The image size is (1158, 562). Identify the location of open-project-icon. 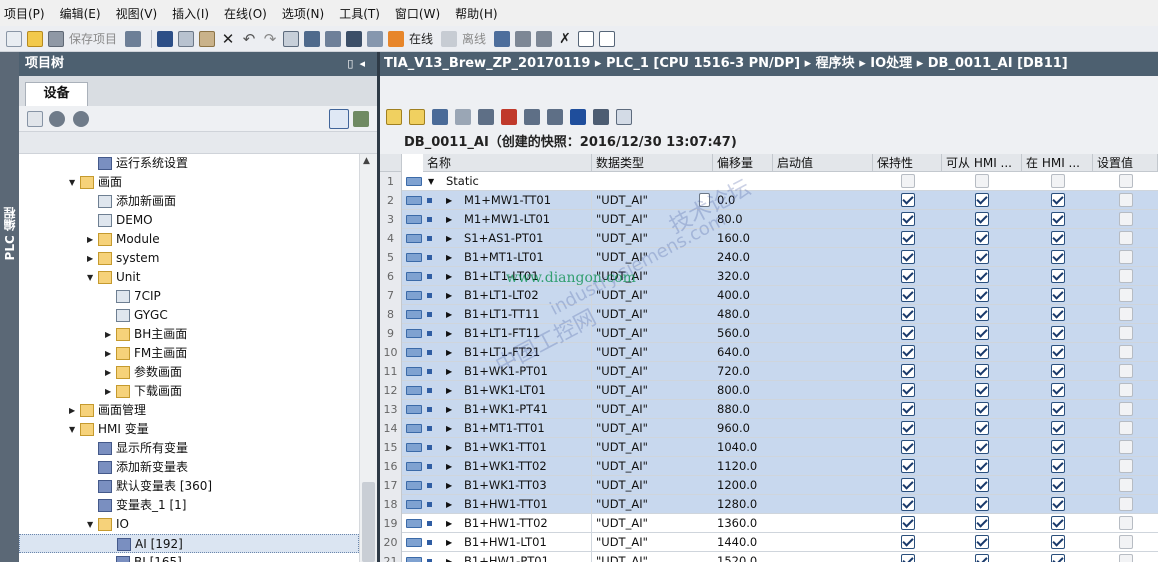
(35, 38).